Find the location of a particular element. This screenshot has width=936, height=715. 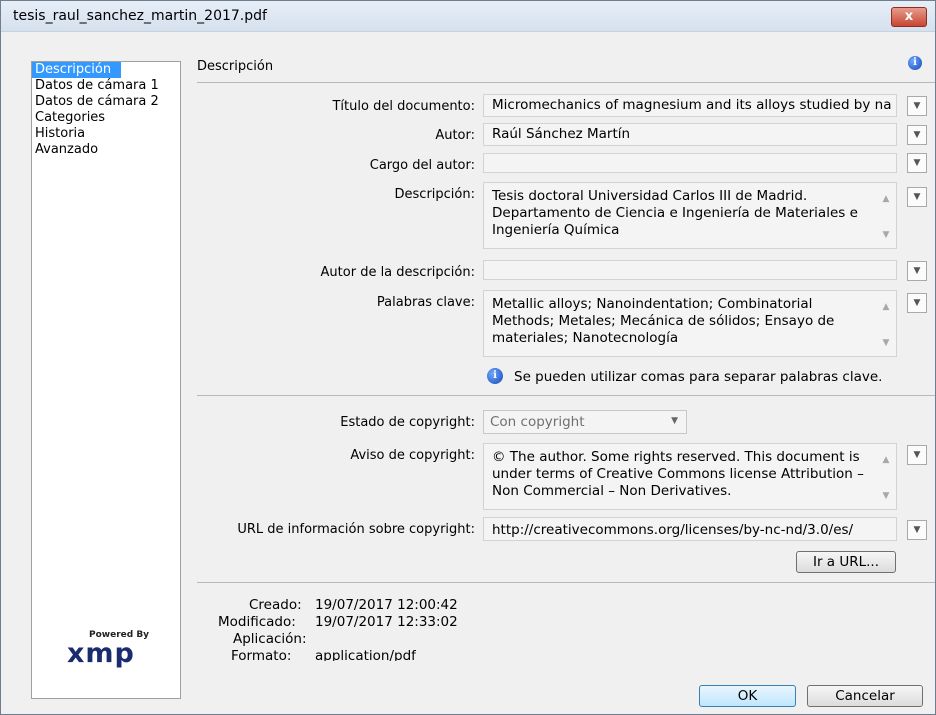

sidebar-item-historia: Historia is located at coordinates (106, 134).